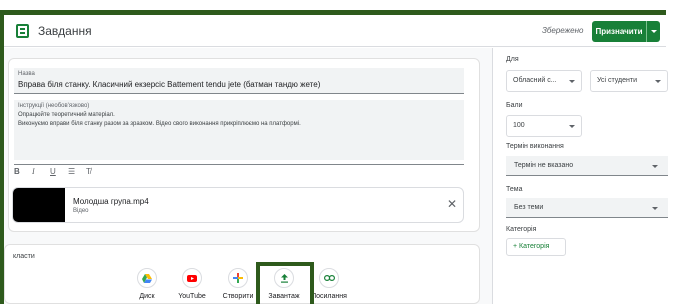 The height and width of the screenshot is (304, 678). Describe the element at coordinates (535, 146) in the screenshot. I see `due-label: Термін виконання` at that location.